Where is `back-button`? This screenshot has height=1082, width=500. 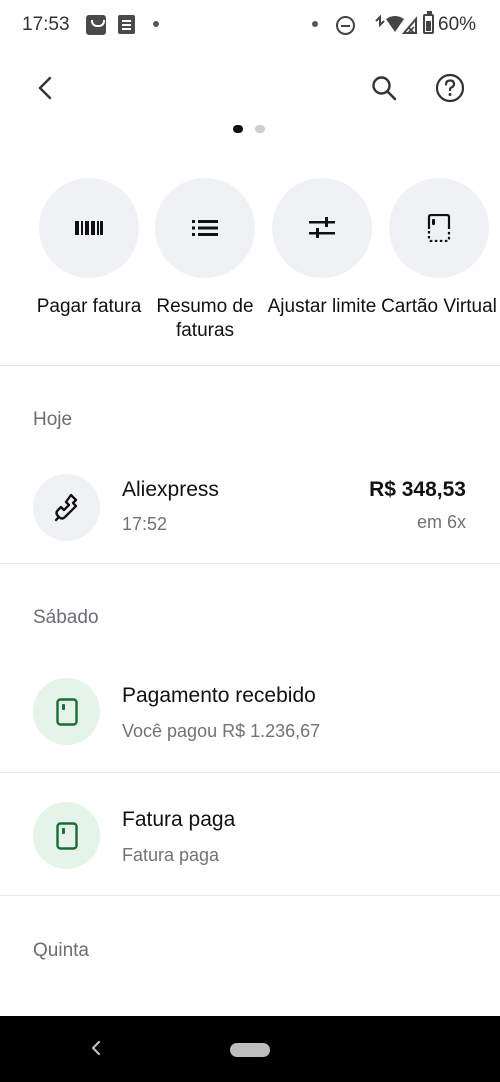 back-button is located at coordinates (46, 88).